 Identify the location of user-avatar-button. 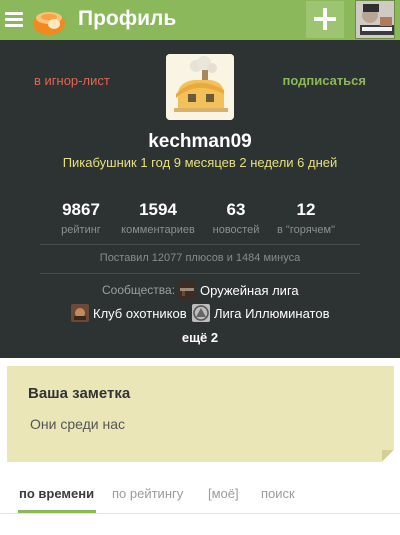
(375, 19).